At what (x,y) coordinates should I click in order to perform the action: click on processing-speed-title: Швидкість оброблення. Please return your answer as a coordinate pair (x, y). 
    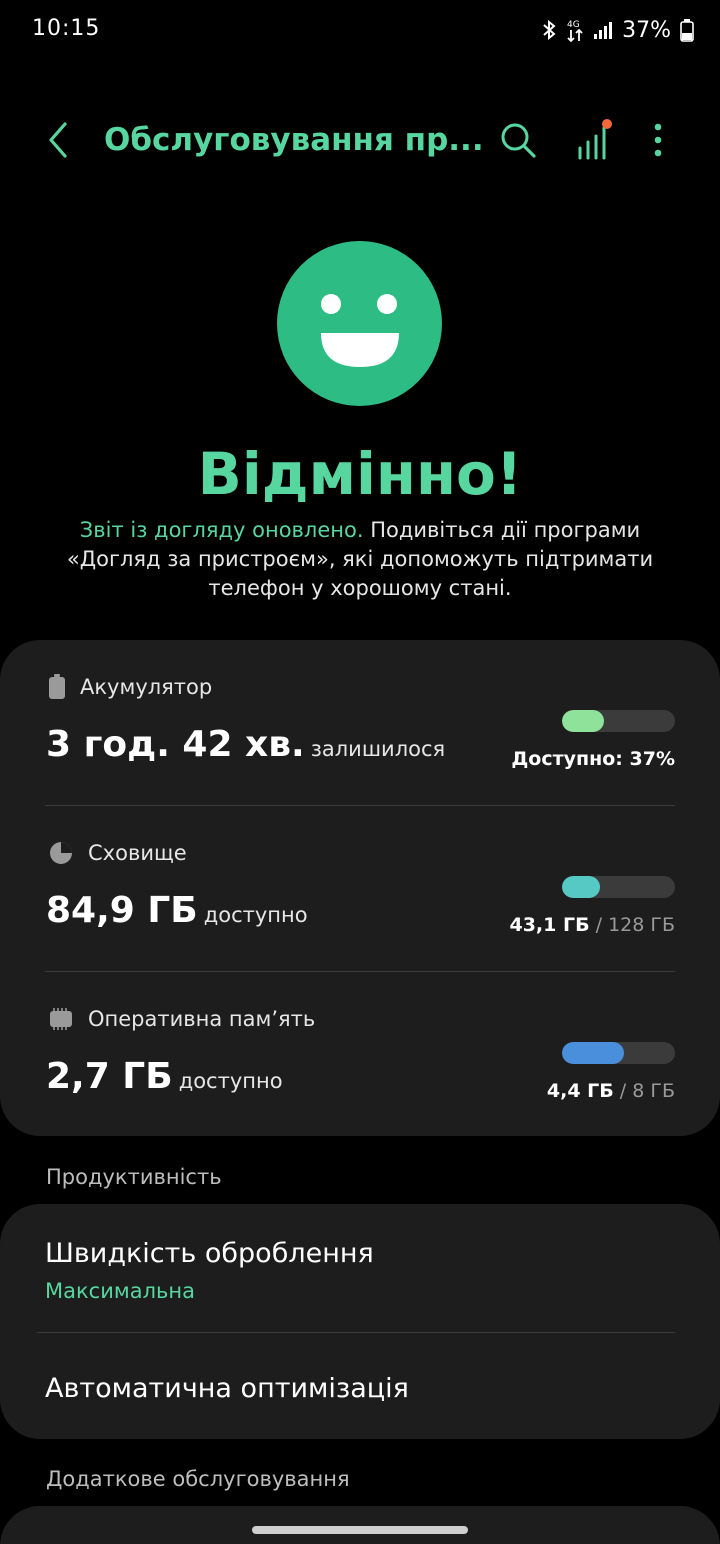
    Looking at the image, I should click on (209, 1253).